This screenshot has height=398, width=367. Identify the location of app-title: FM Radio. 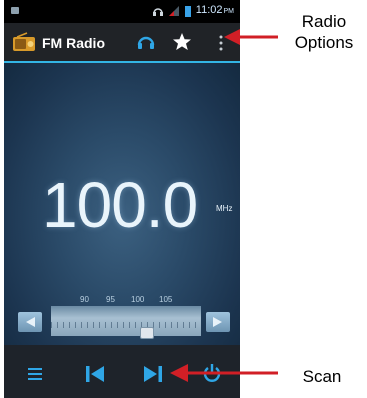
(73, 43).